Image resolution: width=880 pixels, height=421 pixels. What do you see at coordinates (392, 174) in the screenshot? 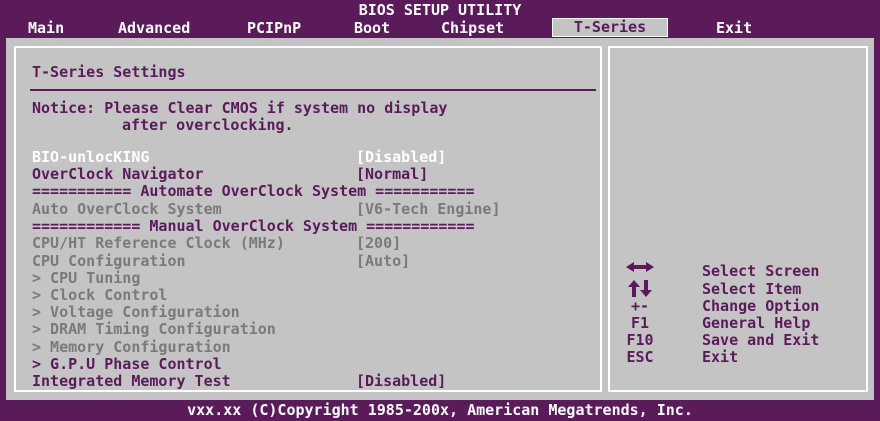
I see `item-overclock-navigator-value: [Normal]` at bounding box center [392, 174].